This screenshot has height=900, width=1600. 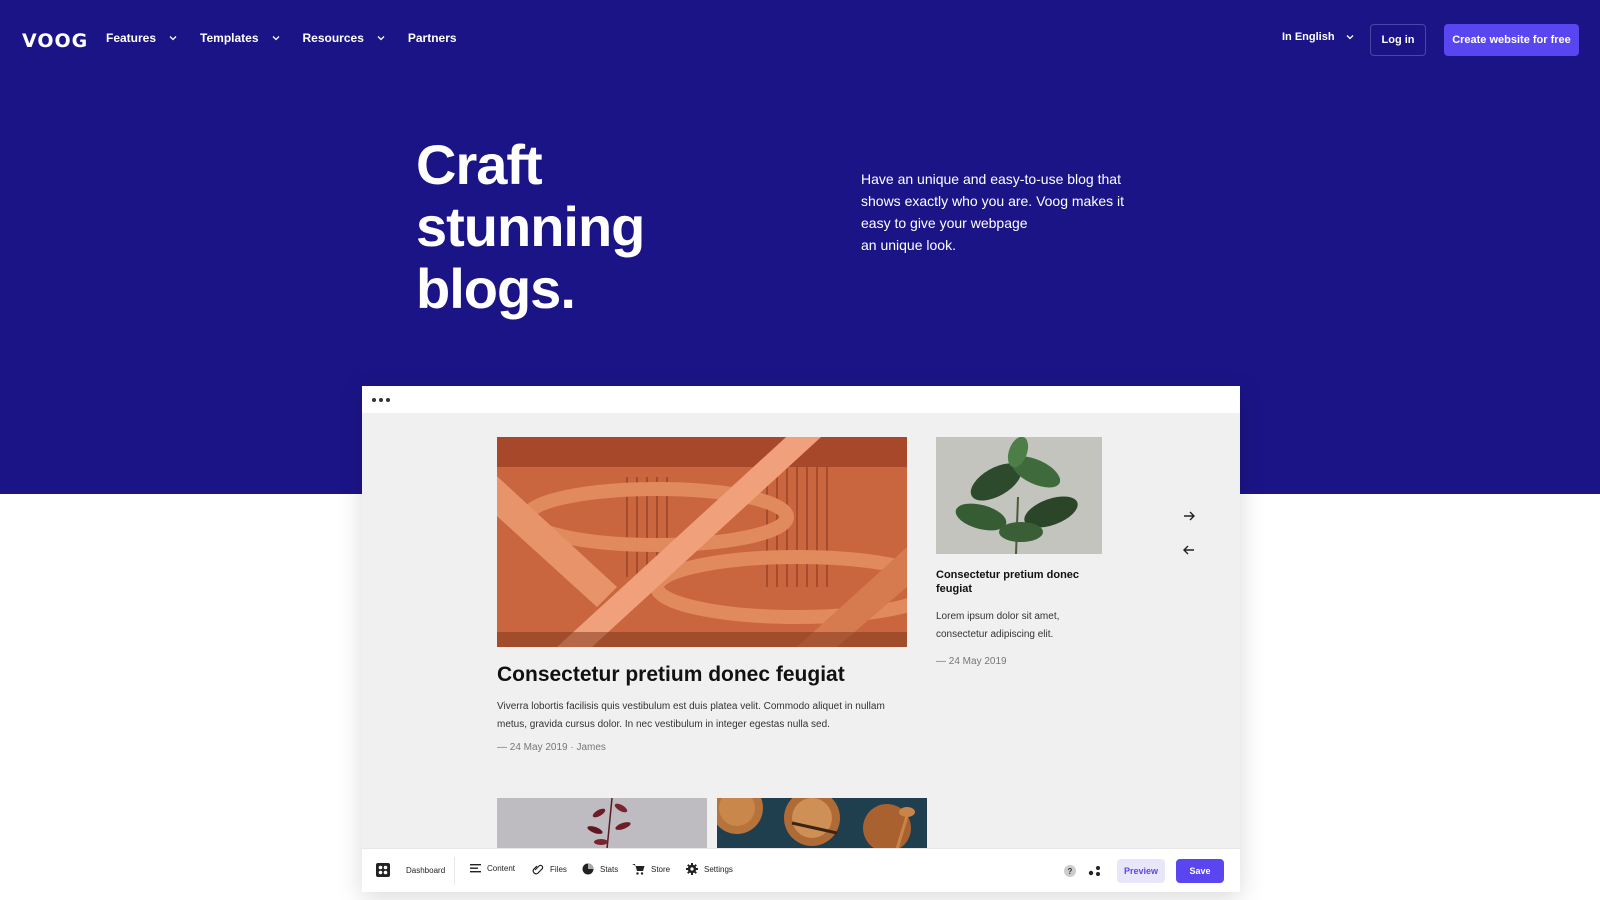 What do you see at coordinates (1308, 37) in the screenshot?
I see `language-label: In English` at bounding box center [1308, 37].